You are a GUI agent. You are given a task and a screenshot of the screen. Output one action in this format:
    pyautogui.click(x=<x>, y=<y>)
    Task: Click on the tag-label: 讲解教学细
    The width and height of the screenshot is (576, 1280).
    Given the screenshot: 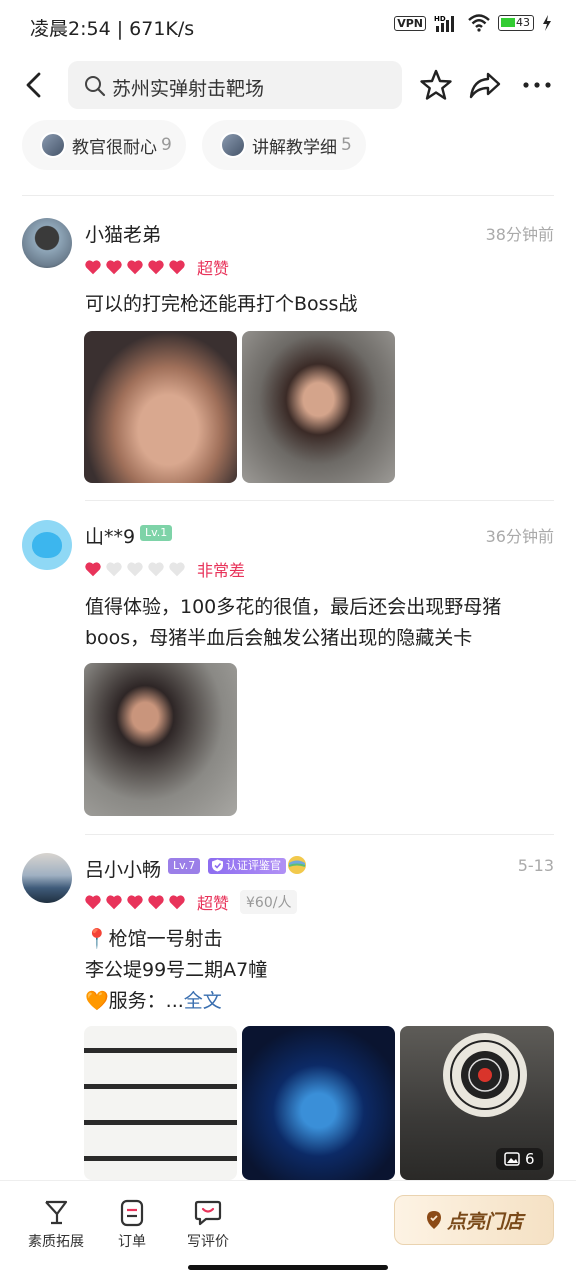 What is the action you would take?
    pyautogui.click(x=294, y=147)
    